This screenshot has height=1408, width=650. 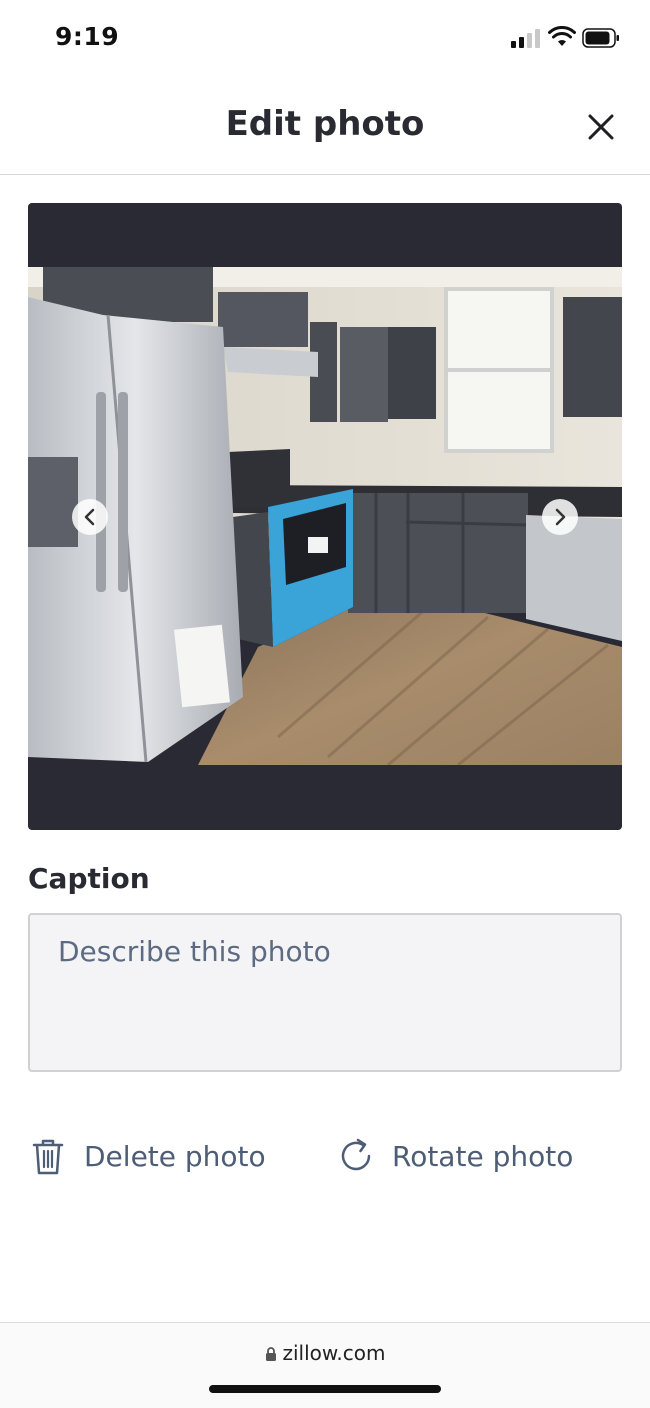 I want to click on rotate-photo-label: Rotate photo, so click(x=483, y=1156).